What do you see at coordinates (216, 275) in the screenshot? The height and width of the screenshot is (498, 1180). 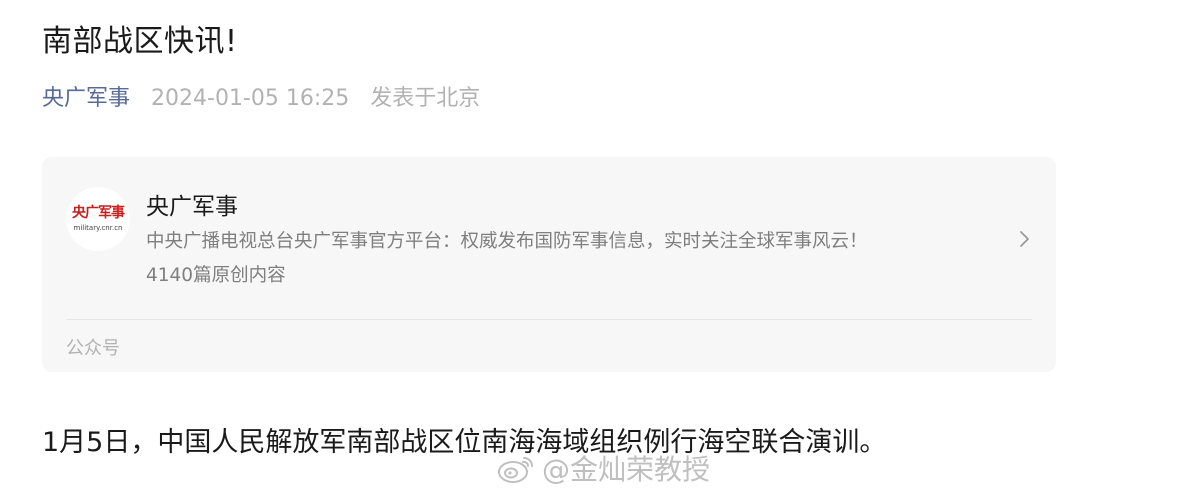 I see `original-count: 4140篇原创内容` at bounding box center [216, 275].